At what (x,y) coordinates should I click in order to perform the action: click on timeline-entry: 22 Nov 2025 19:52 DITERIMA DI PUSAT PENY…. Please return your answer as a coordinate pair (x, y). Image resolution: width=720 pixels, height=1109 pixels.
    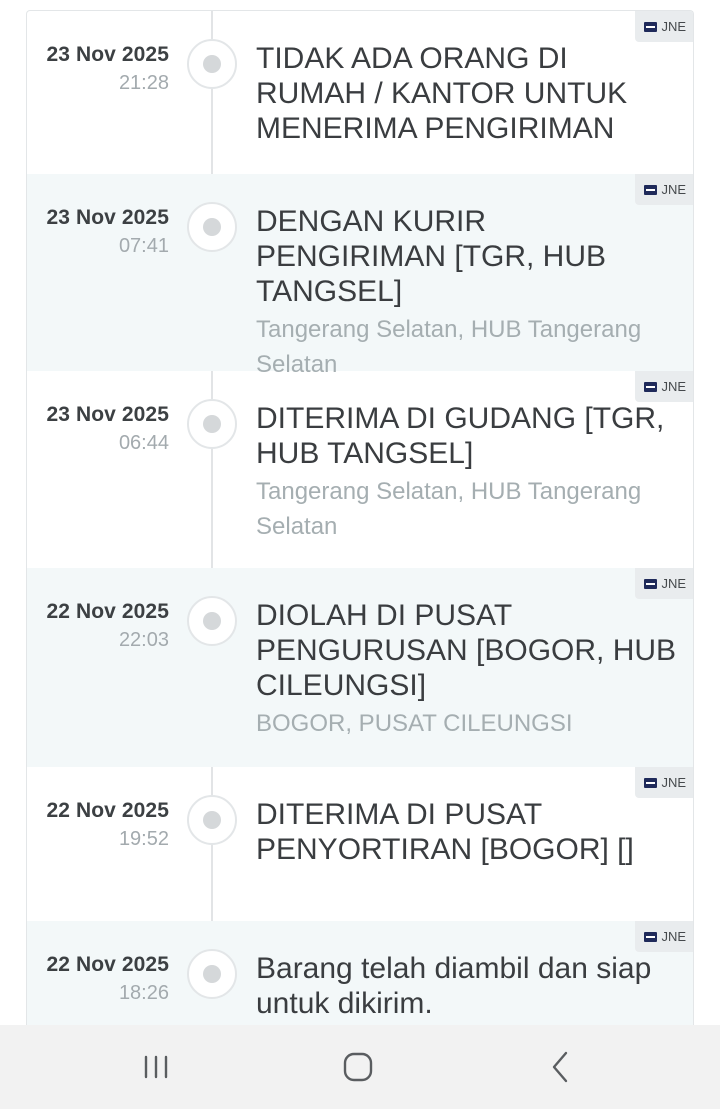
    Looking at the image, I should click on (360, 844).